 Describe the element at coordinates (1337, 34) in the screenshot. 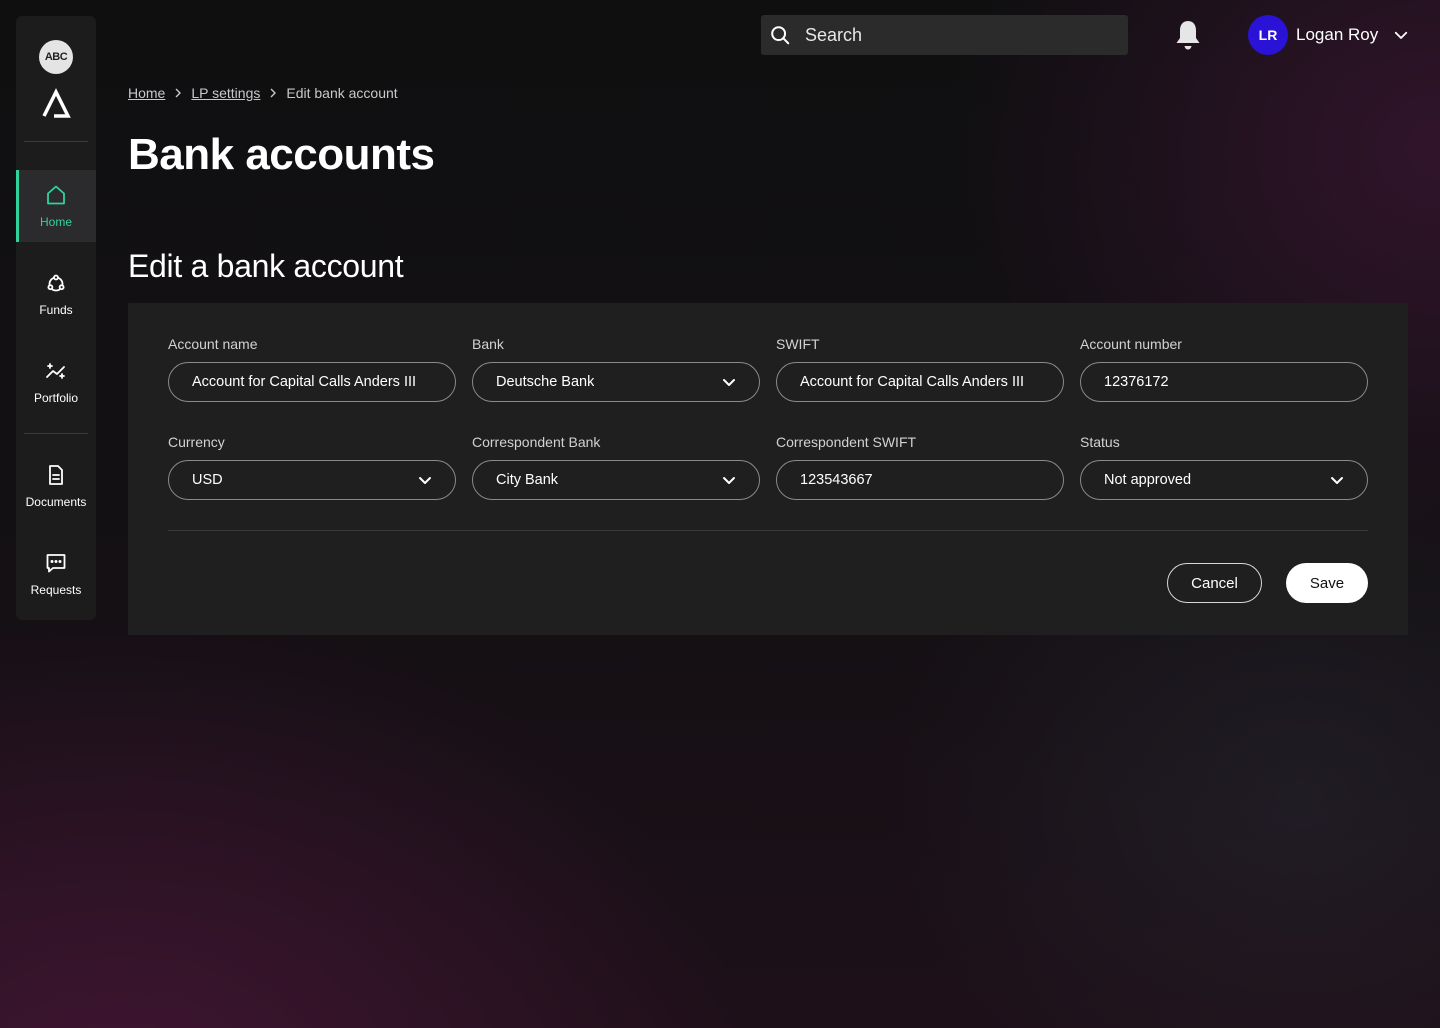

I see `user-name: Logan Roy` at that location.